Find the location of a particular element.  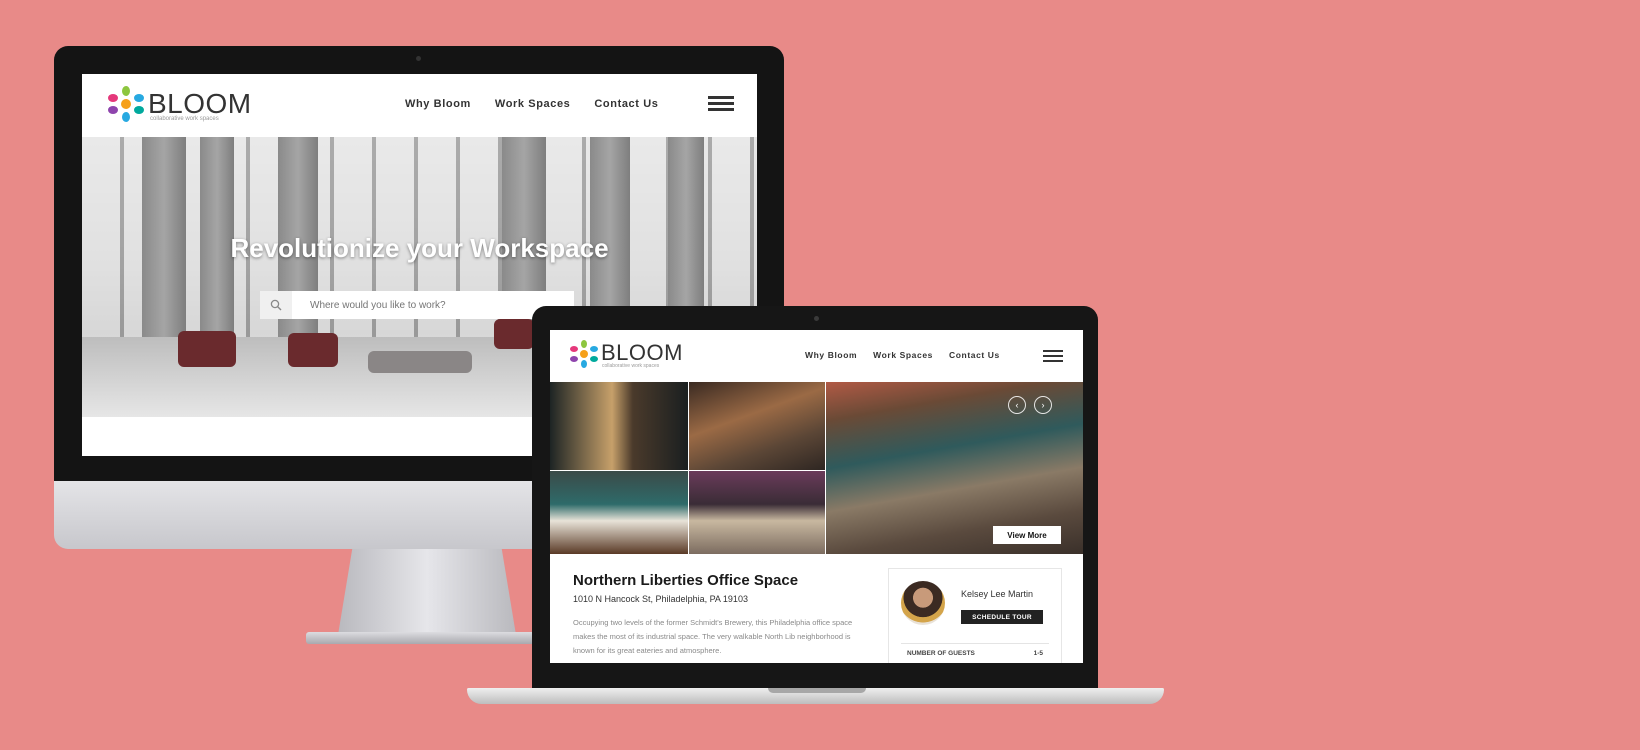

desktop-monitor-foot is located at coordinates (427, 638).